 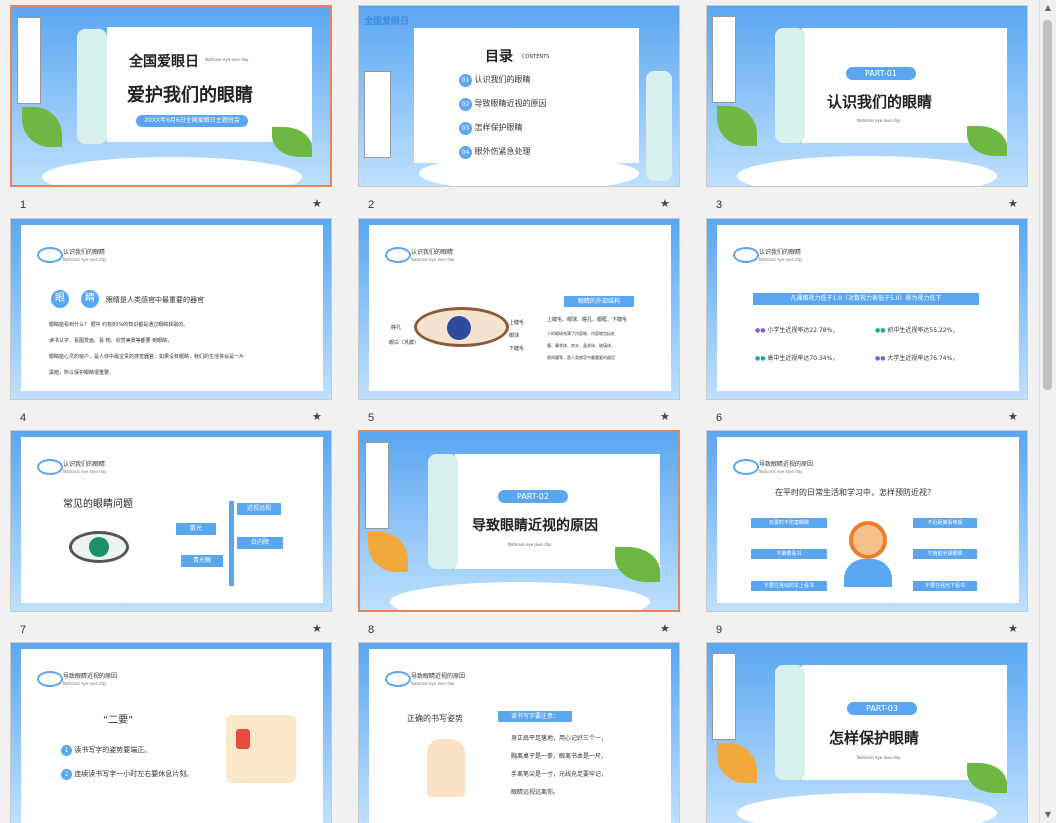 What do you see at coordinates (23, 205) in the screenshot?
I see `slide-number: 1` at bounding box center [23, 205].